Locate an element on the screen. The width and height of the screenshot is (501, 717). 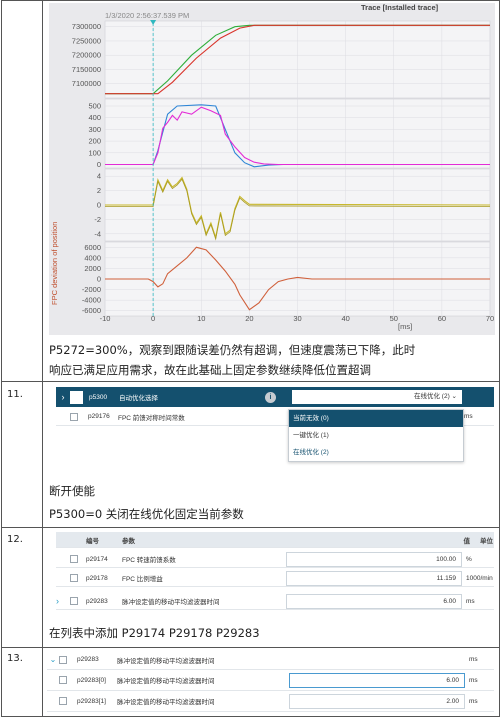
param-id: p29178 is located at coordinates (97, 578).